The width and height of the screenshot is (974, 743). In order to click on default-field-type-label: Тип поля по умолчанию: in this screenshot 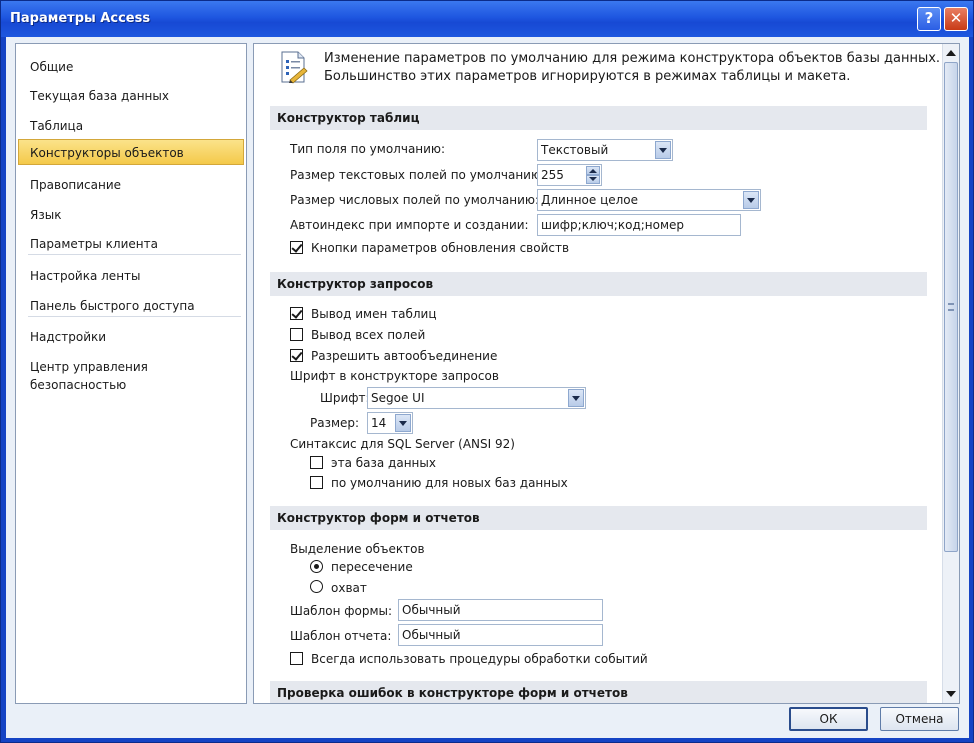, I will do `click(368, 149)`.